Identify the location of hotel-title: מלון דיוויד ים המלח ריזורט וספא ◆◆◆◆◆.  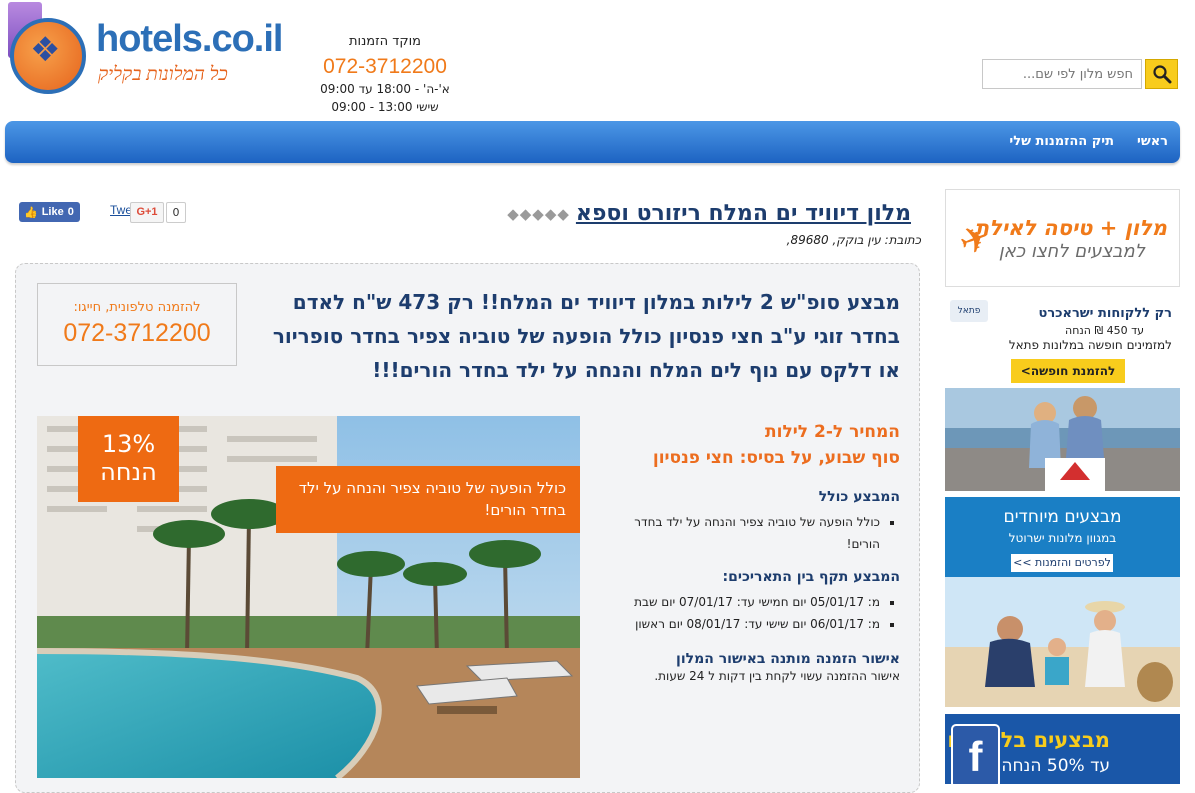
(709, 213).